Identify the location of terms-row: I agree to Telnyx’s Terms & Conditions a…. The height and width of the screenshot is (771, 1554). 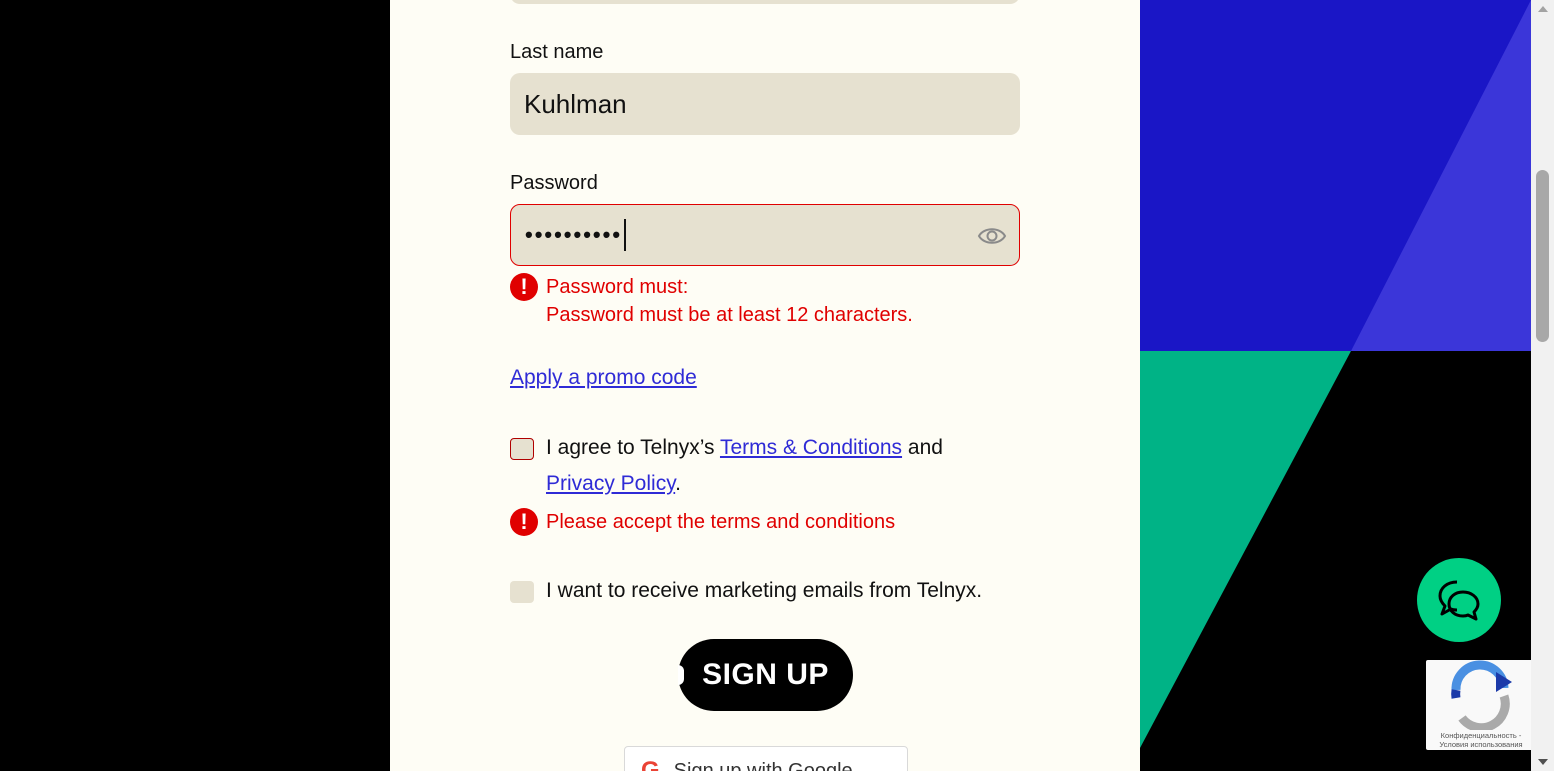
(726, 469).